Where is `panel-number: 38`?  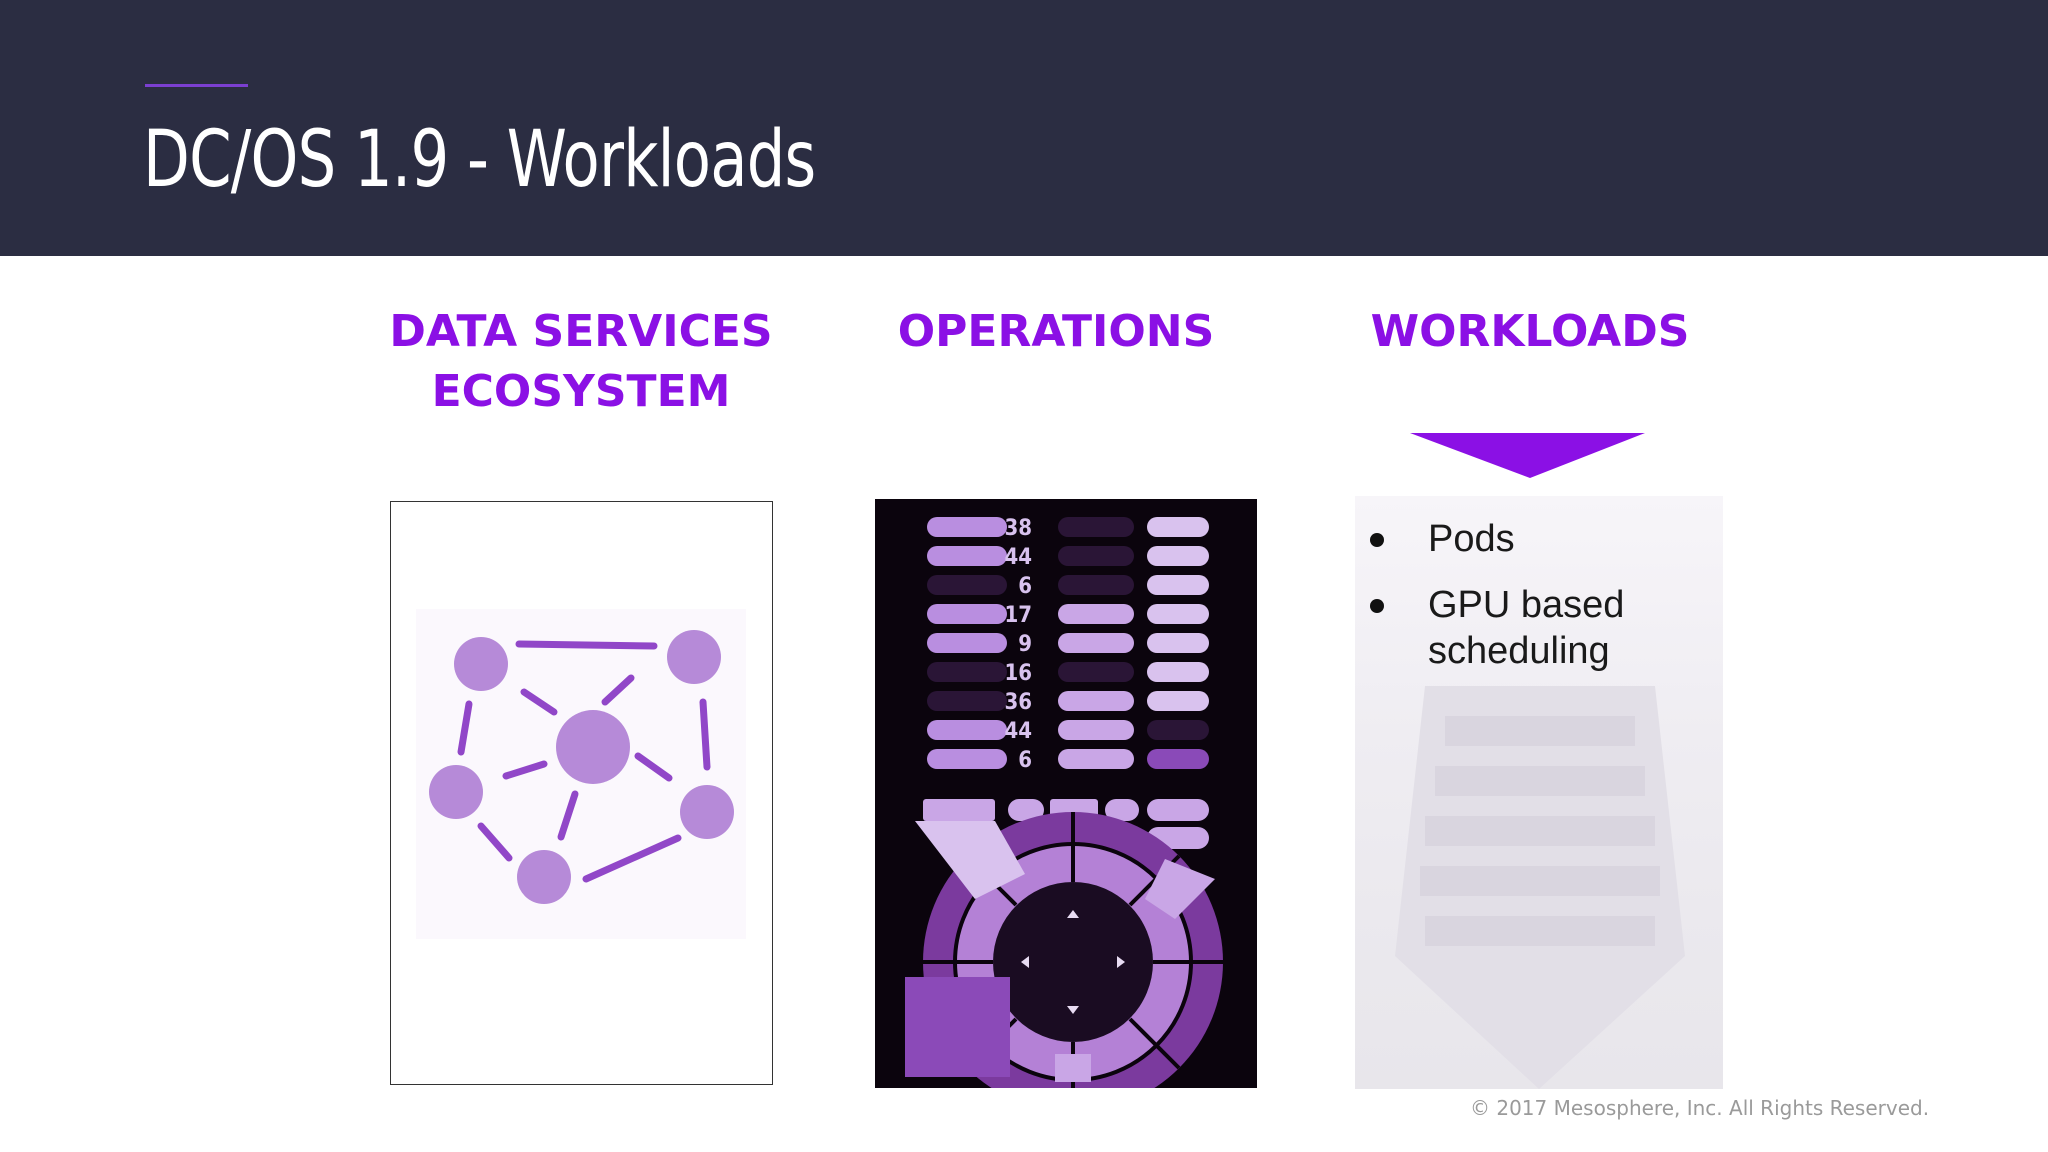
panel-number: 38 is located at coordinates (1018, 528).